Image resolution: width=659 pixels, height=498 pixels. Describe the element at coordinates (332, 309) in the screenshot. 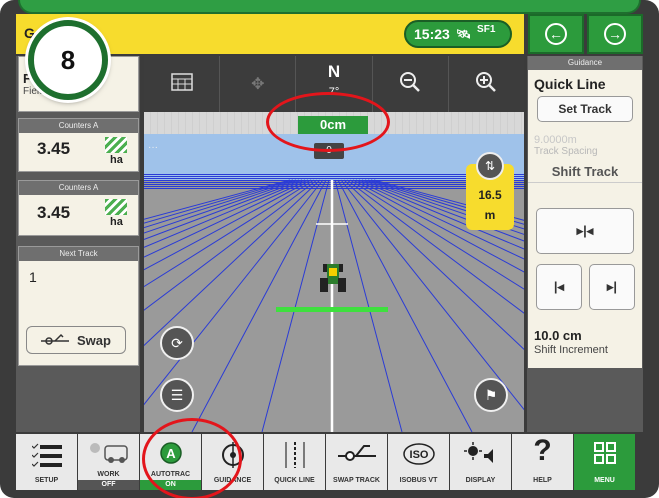

I see `implement-bar` at that location.